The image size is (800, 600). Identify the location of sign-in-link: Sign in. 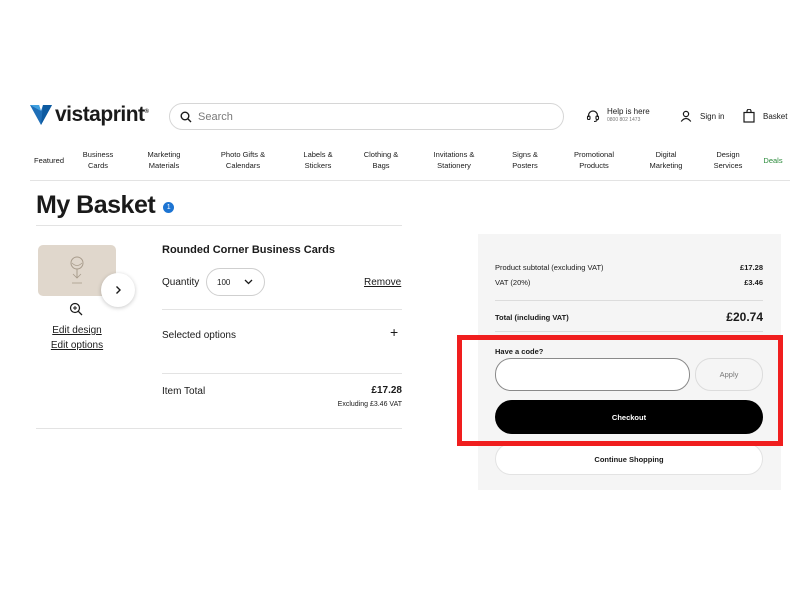
(702, 116).